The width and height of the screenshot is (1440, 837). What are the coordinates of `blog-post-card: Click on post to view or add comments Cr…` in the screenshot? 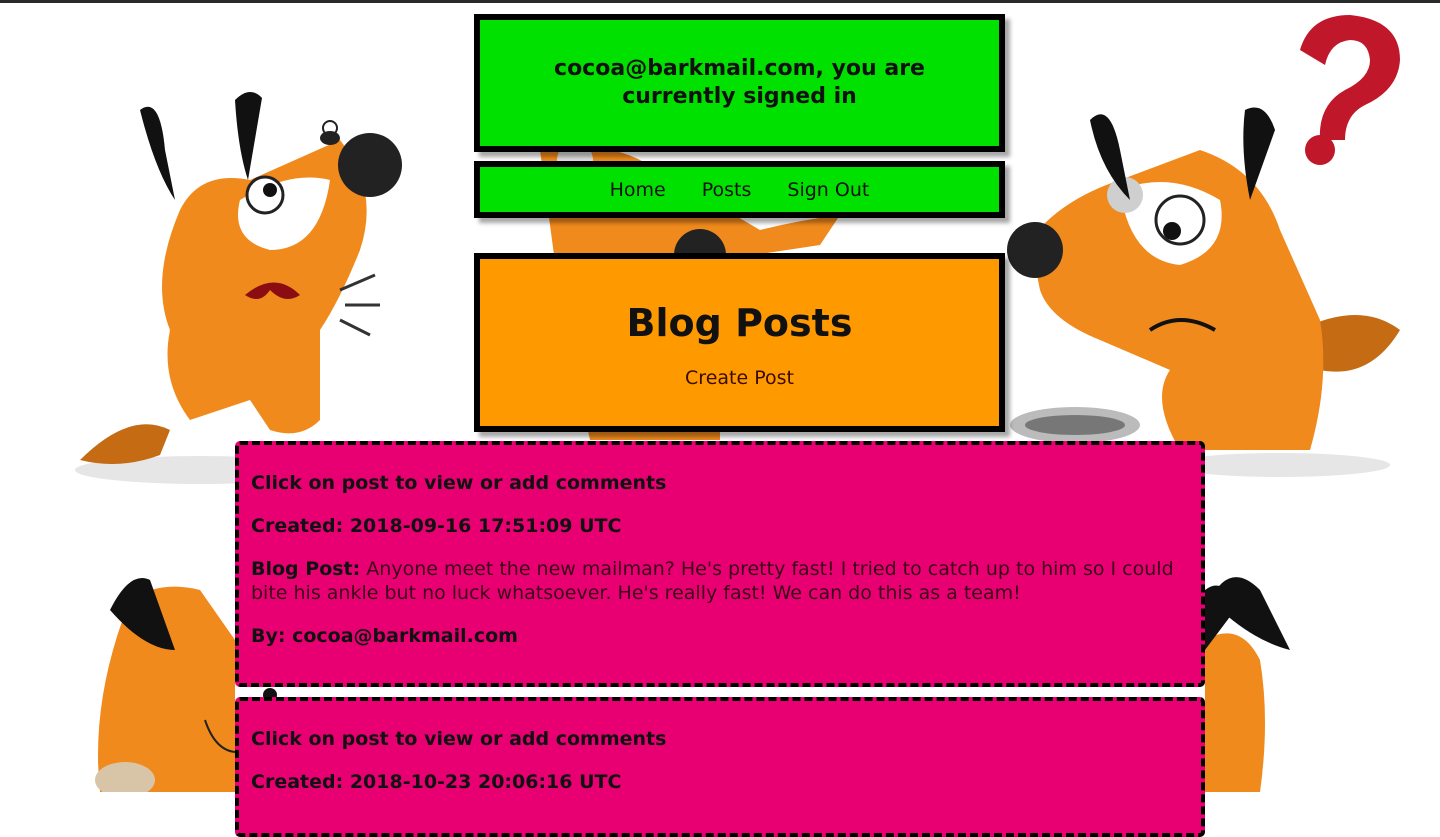 It's located at (720, 767).